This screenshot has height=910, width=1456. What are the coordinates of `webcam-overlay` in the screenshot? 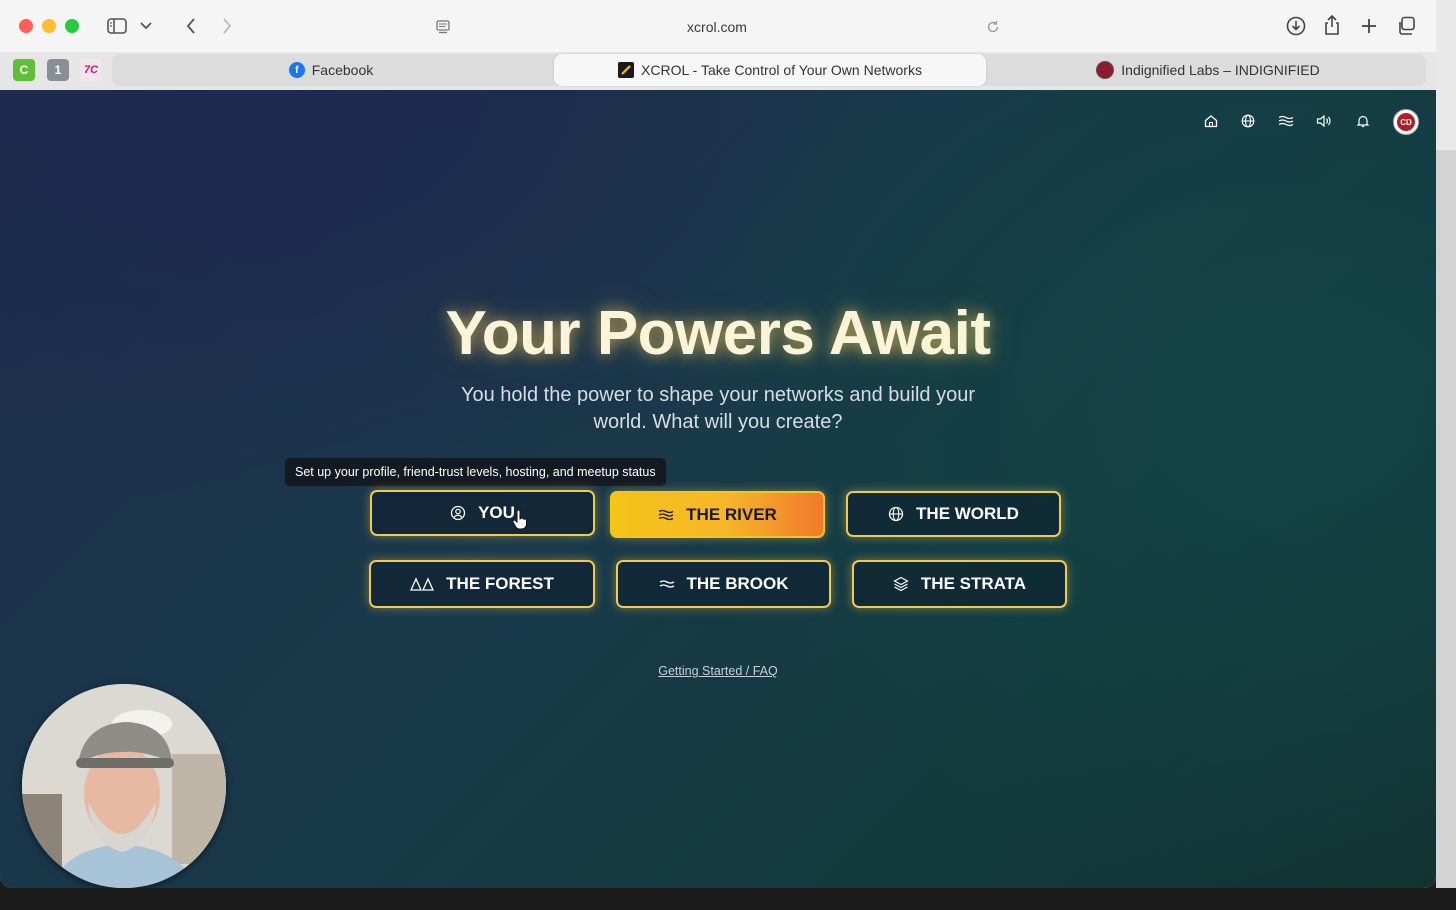 It's located at (124, 786).